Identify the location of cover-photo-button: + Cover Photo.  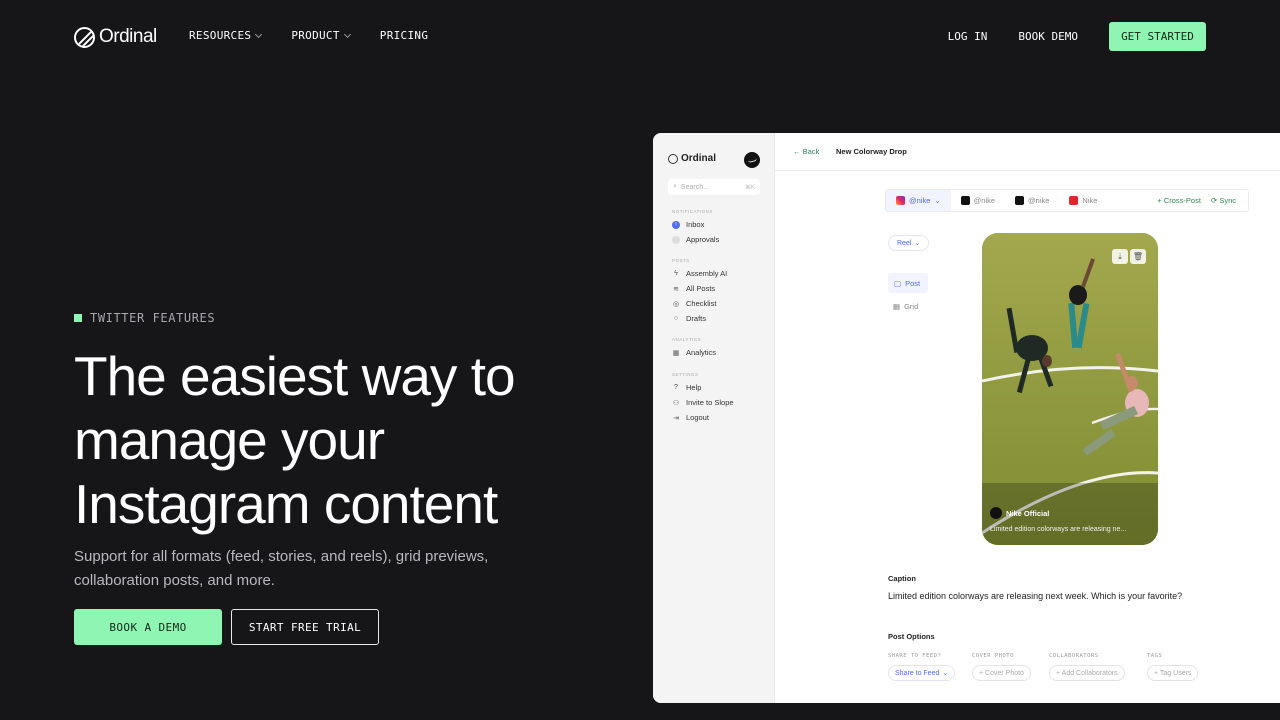
(1001, 673).